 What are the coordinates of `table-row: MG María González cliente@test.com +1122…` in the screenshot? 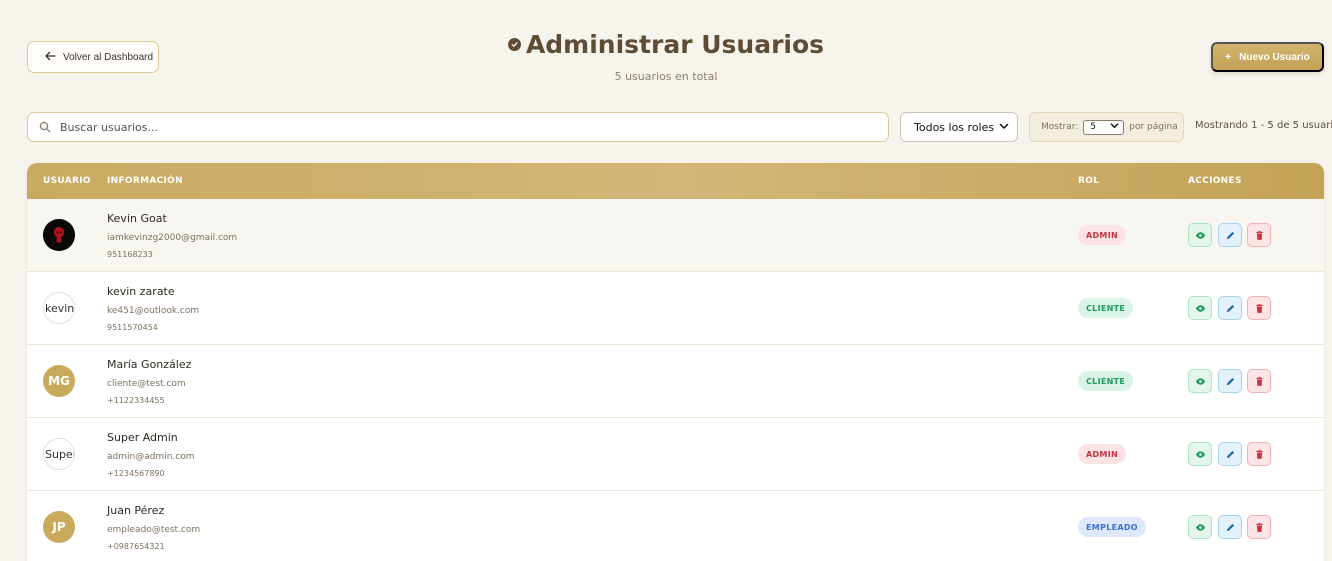 It's located at (675, 381).